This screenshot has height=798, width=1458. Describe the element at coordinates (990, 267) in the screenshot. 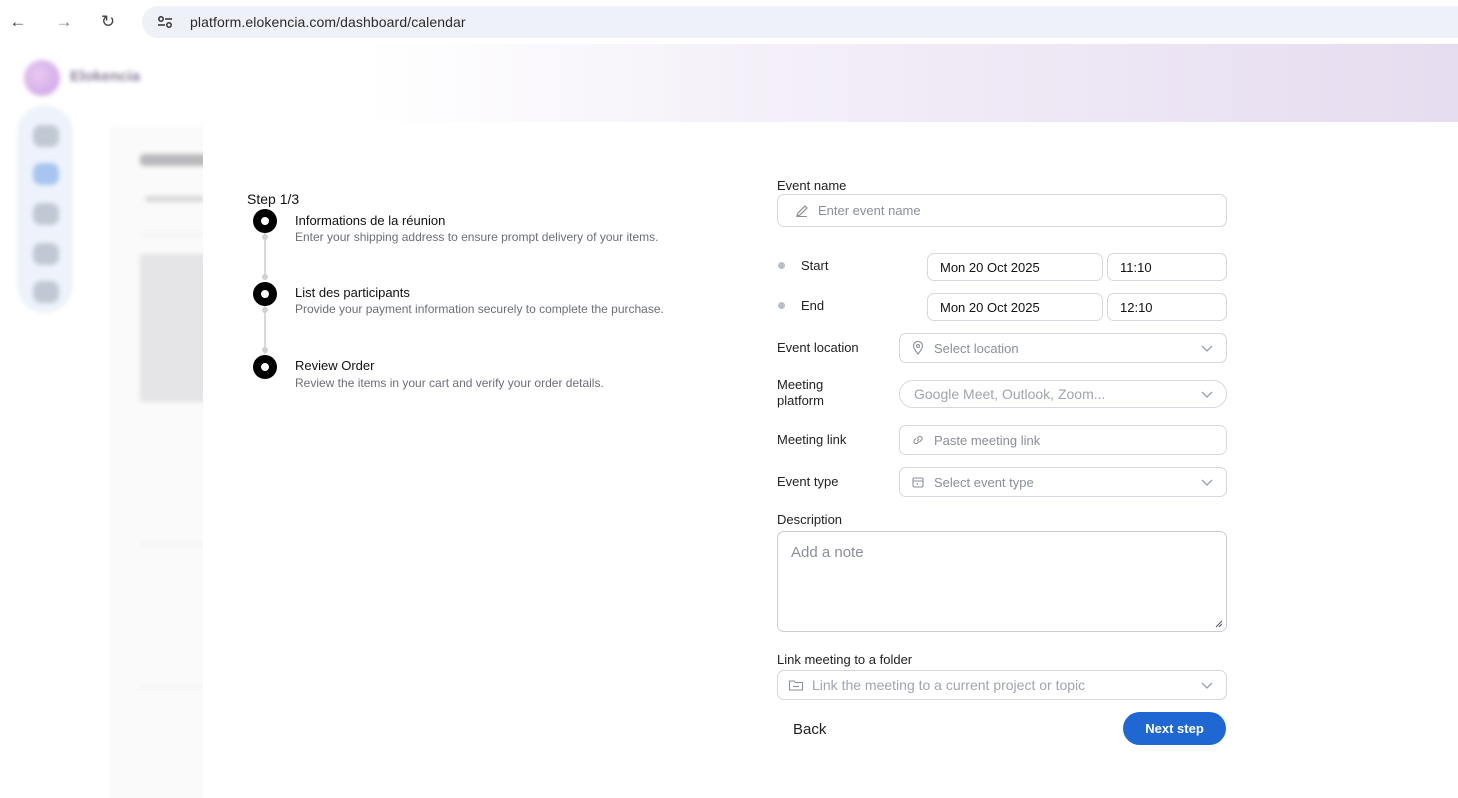

I see `start-date-value: Mon 20 Oct 2025` at that location.